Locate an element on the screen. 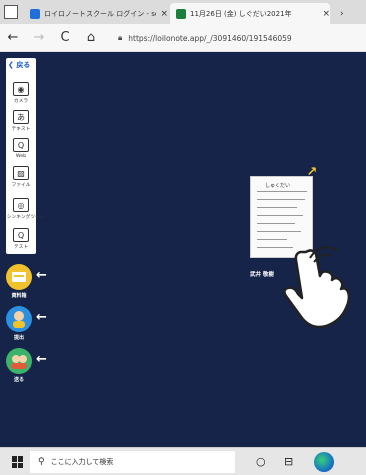 This screenshot has height=475, width=366. reload-icon: C is located at coordinates (65, 37).